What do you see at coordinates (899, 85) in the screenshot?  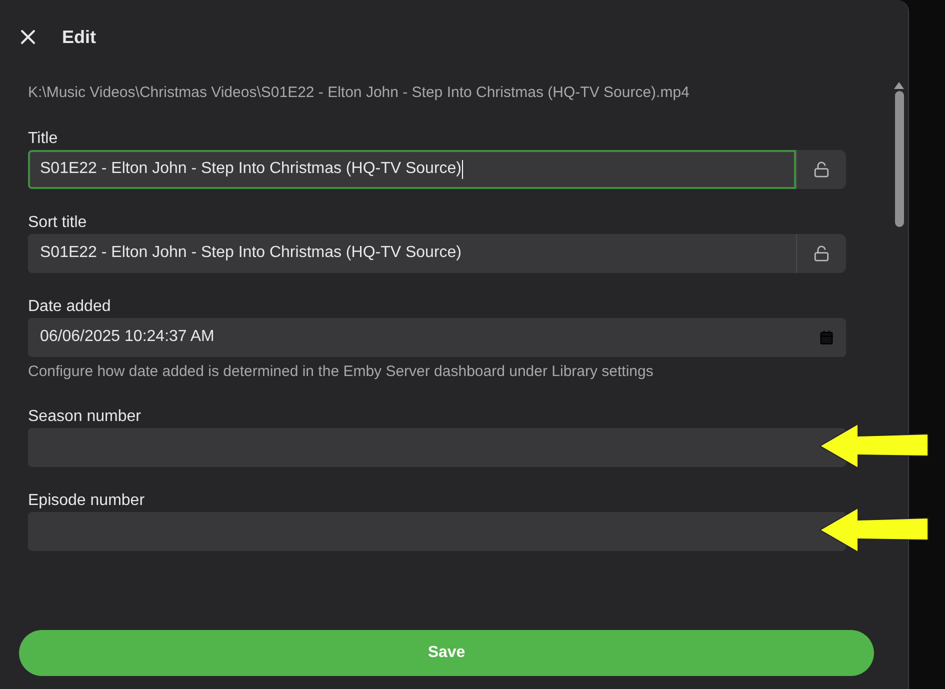 I see `scroll-up-icon` at bounding box center [899, 85].